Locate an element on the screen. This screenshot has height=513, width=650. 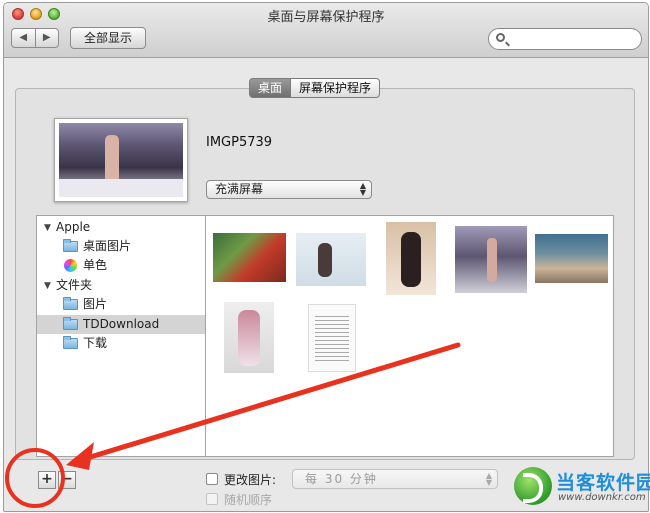
window-title: 桌面与屏幕保护程序 is located at coordinates (326, 17).